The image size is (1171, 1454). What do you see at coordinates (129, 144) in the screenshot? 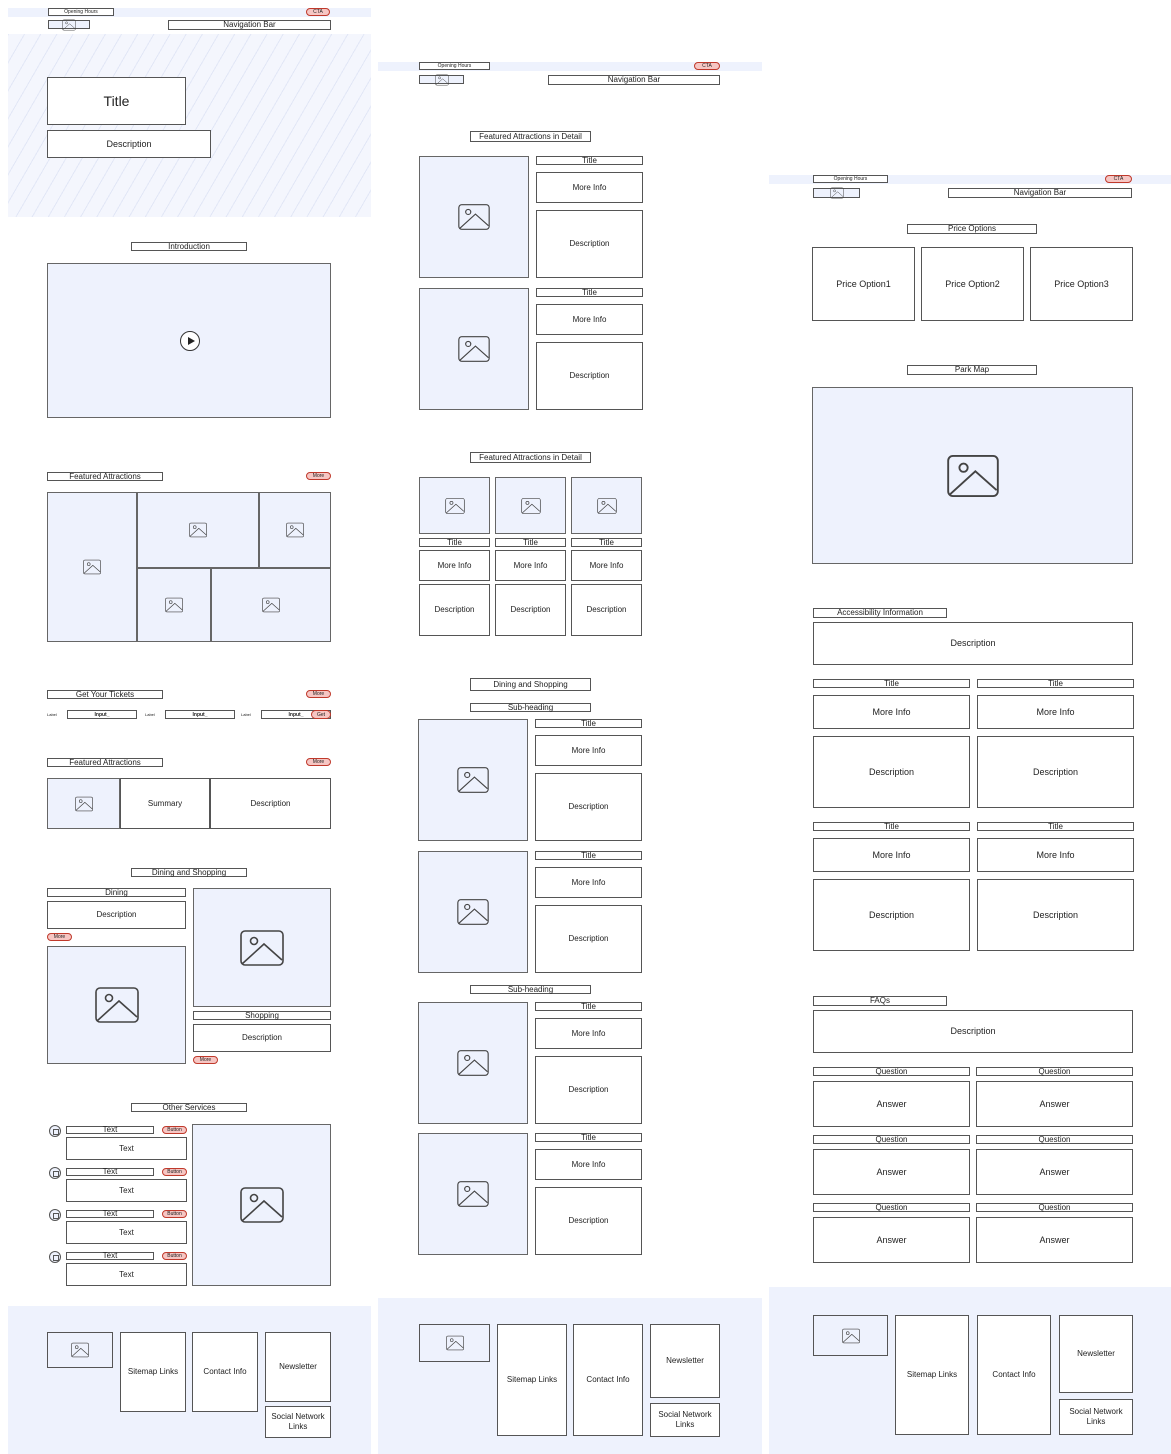
I see `hero-description: Description` at bounding box center [129, 144].